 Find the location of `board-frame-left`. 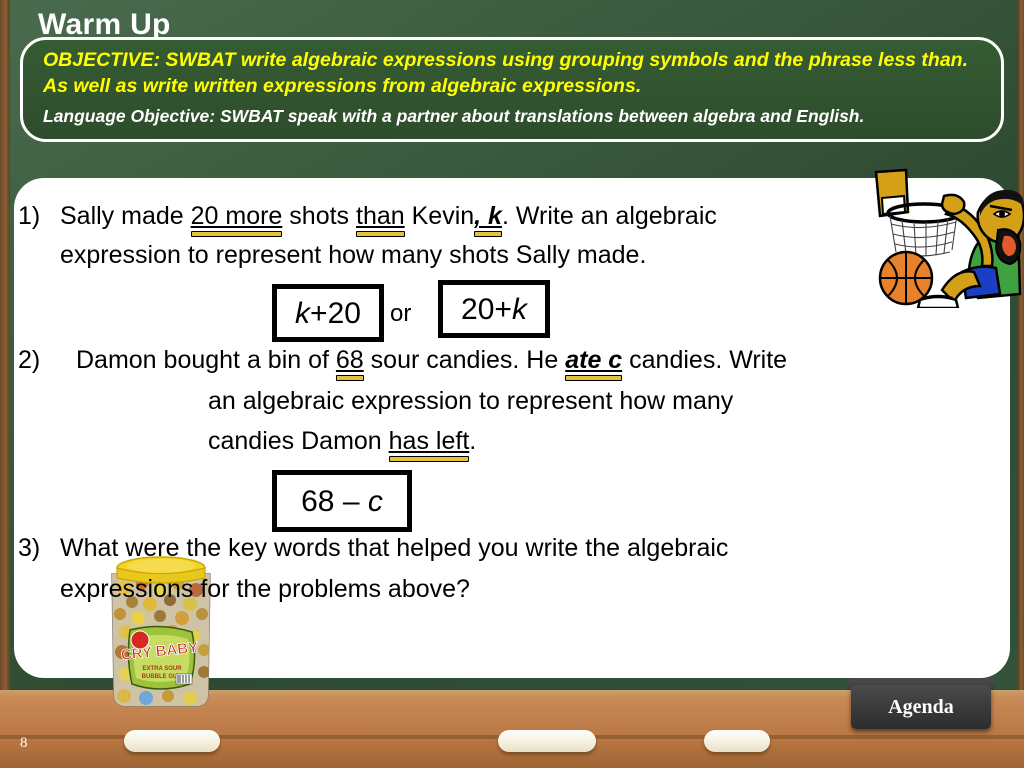

board-frame-left is located at coordinates (5, 345).